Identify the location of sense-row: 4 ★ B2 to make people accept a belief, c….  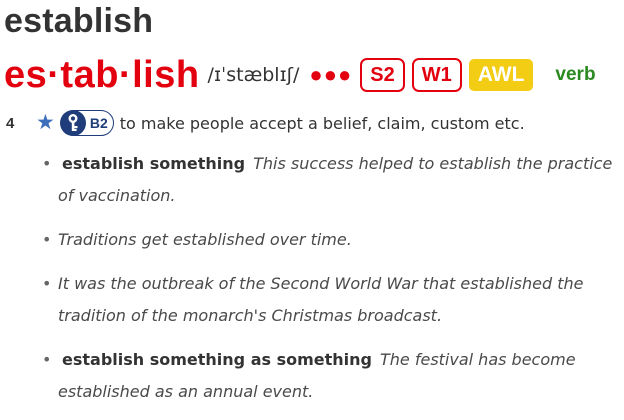
(265, 123).